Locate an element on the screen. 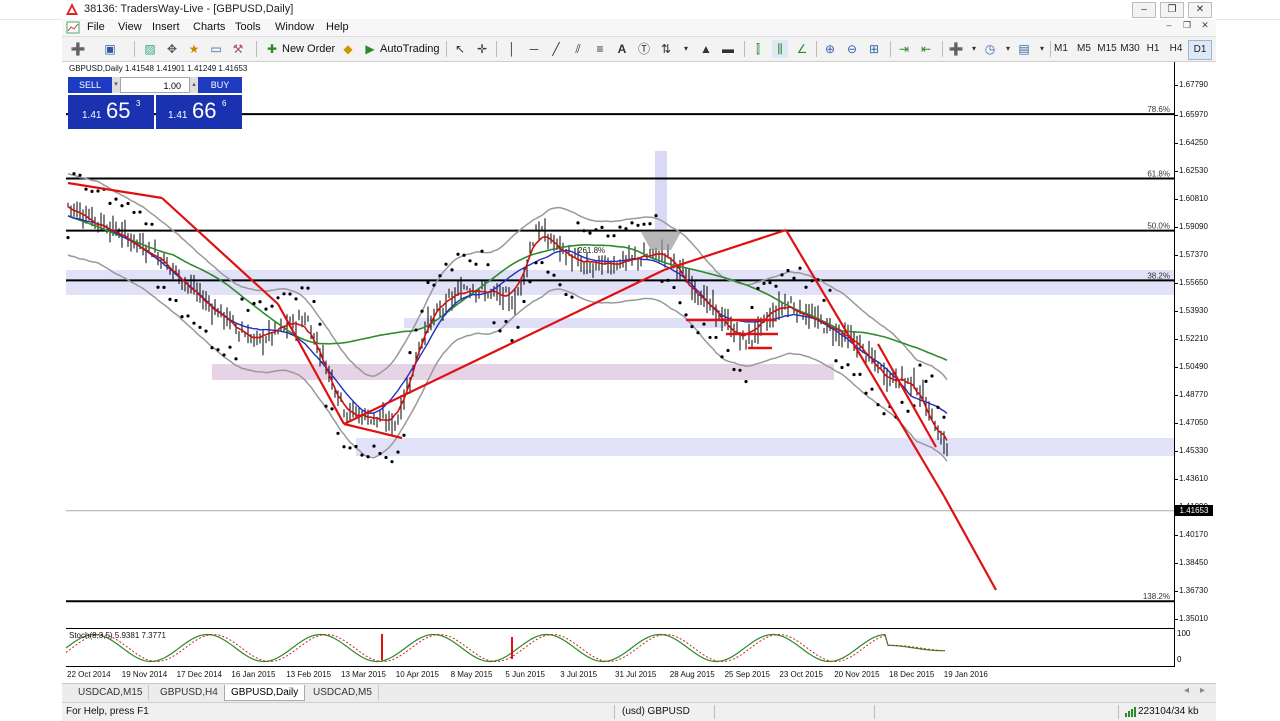  fib-level-label: 78.6% is located at coordinates (1158, 109).